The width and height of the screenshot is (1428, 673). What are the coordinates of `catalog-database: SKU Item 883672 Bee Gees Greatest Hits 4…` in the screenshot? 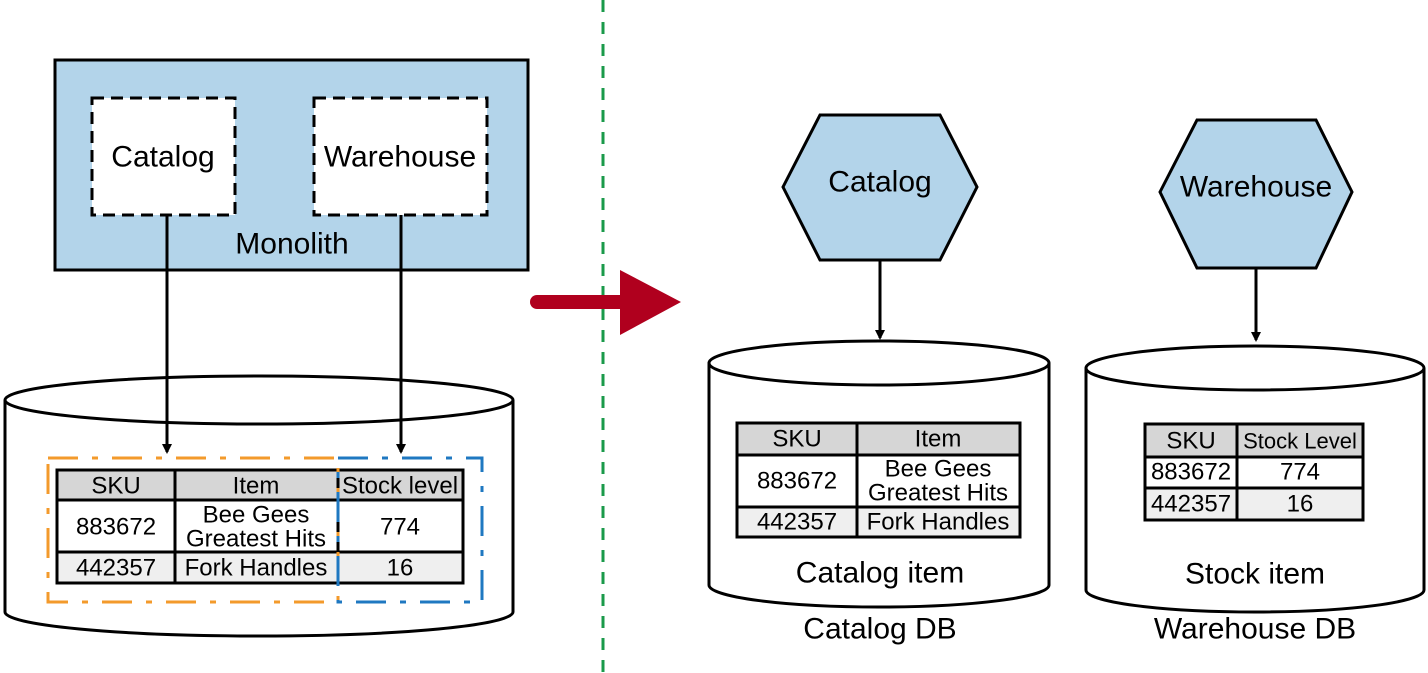 It's located at (879, 474).